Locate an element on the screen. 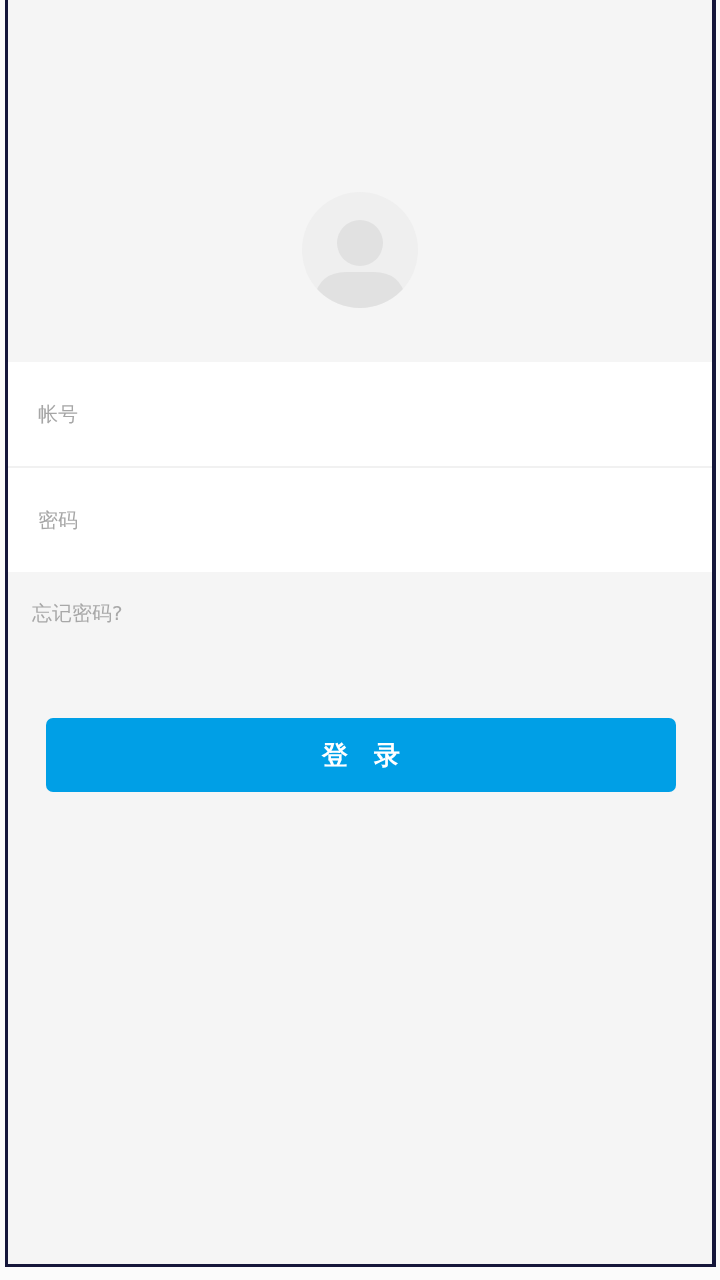 The height and width of the screenshot is (1280, 720). login-button: 登 录 is located at coordinates (361, 755).